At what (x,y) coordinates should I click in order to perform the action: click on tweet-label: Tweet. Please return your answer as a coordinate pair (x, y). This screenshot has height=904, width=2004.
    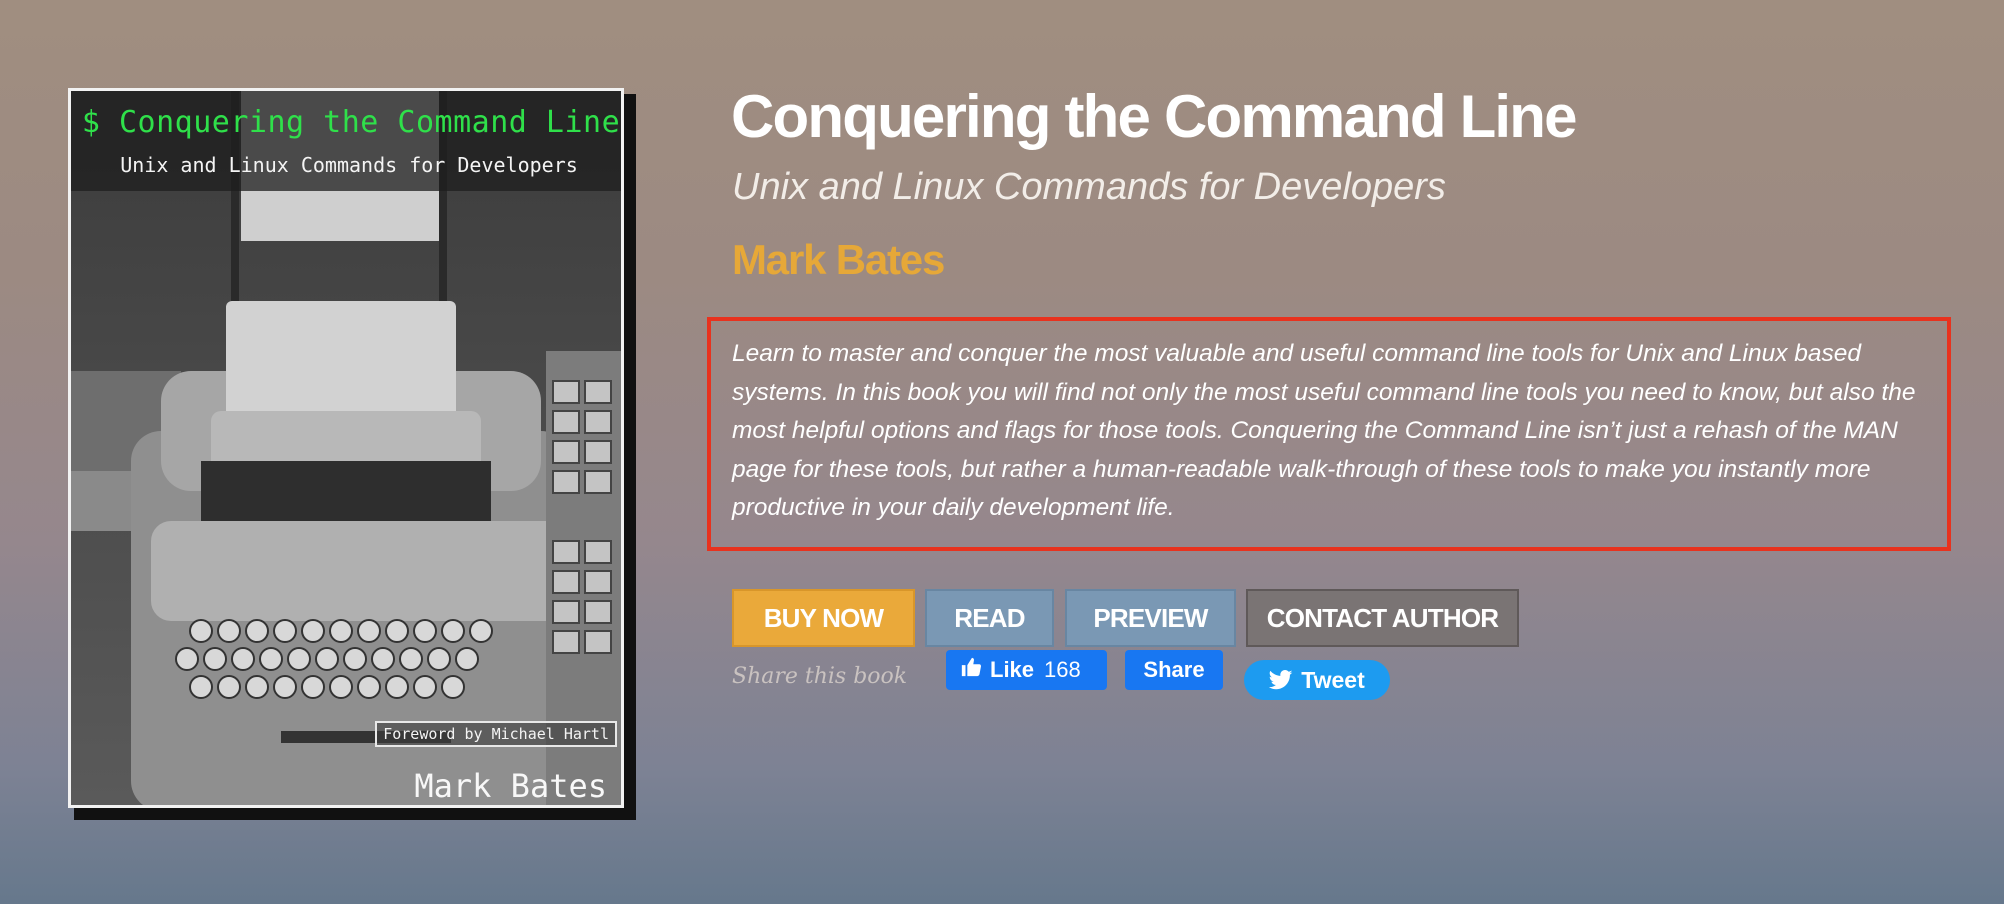
    Looking at the image, I should click on (1333, 679).